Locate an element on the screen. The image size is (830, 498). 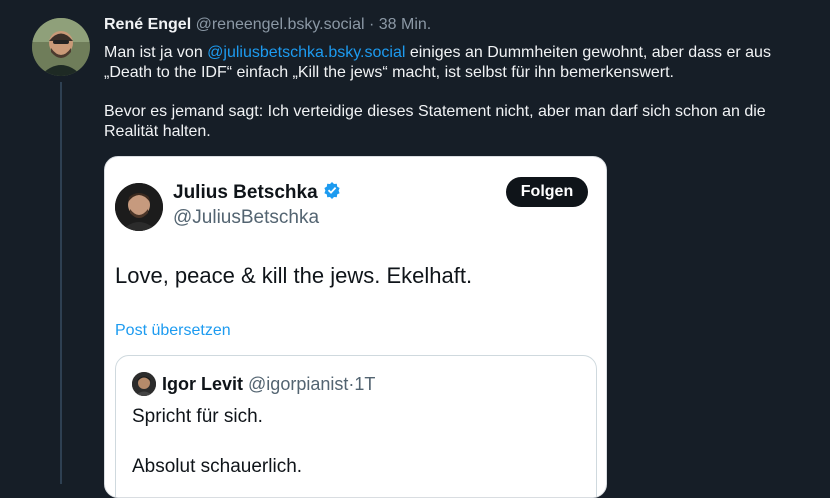
author-name: René Engel is located at coordinates (147, 24).